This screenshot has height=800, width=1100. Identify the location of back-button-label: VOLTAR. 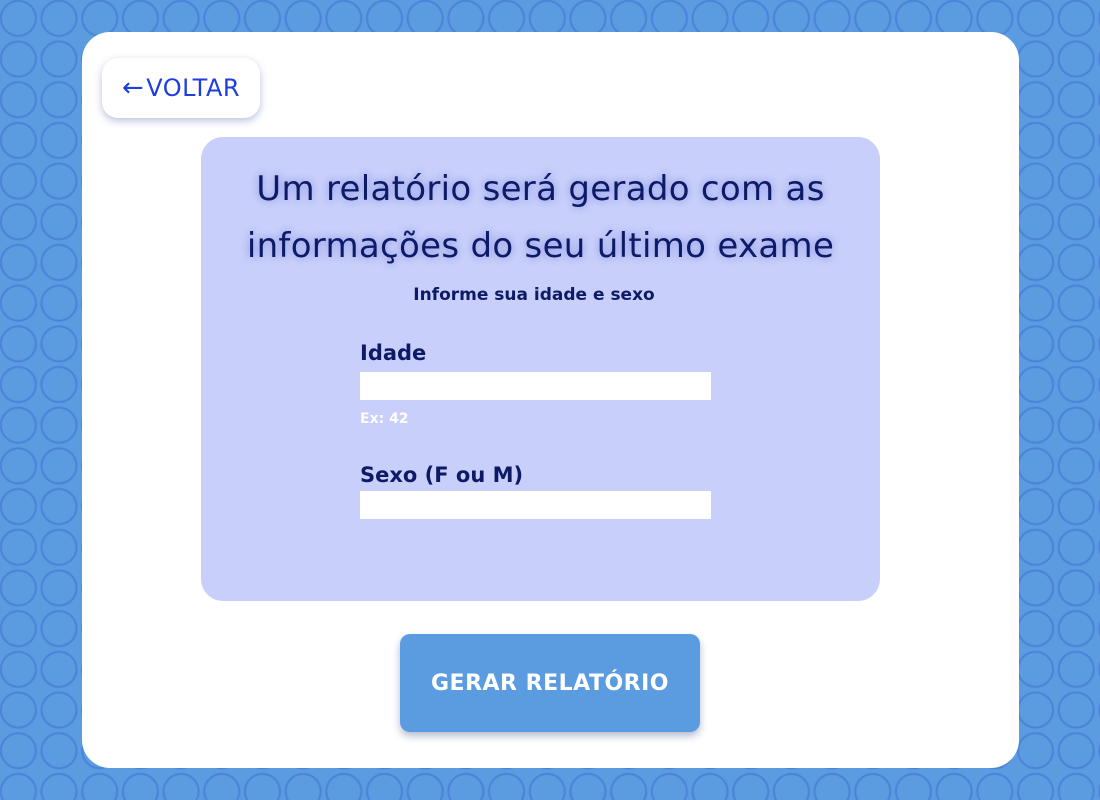
(193, 88).